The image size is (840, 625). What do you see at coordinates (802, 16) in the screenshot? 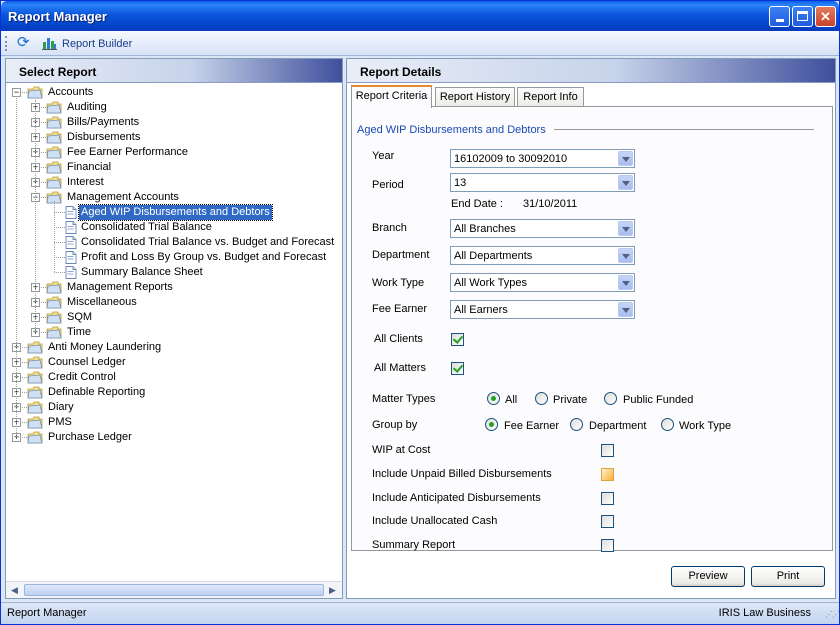
I see `maximize-button` at bounding box center [802, 16].